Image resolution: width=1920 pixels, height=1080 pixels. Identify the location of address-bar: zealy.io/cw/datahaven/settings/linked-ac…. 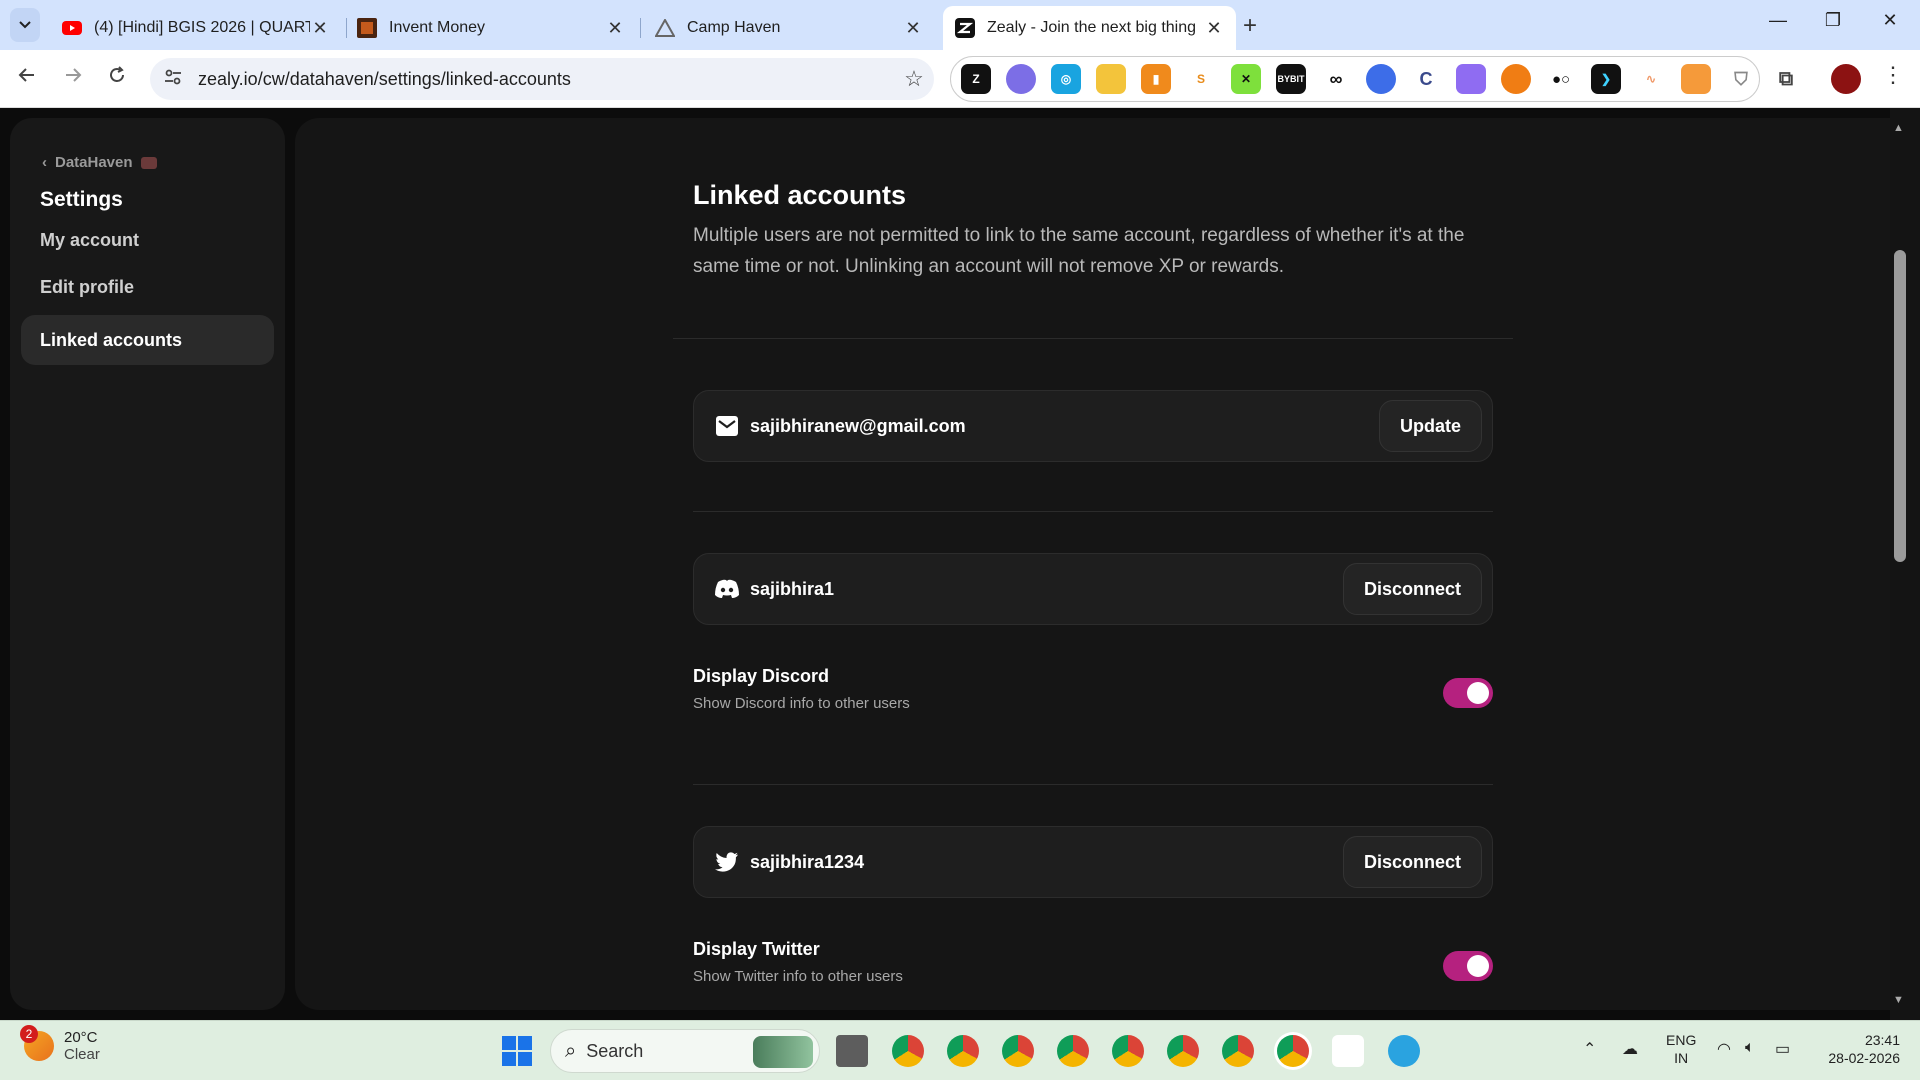
(542, 79).